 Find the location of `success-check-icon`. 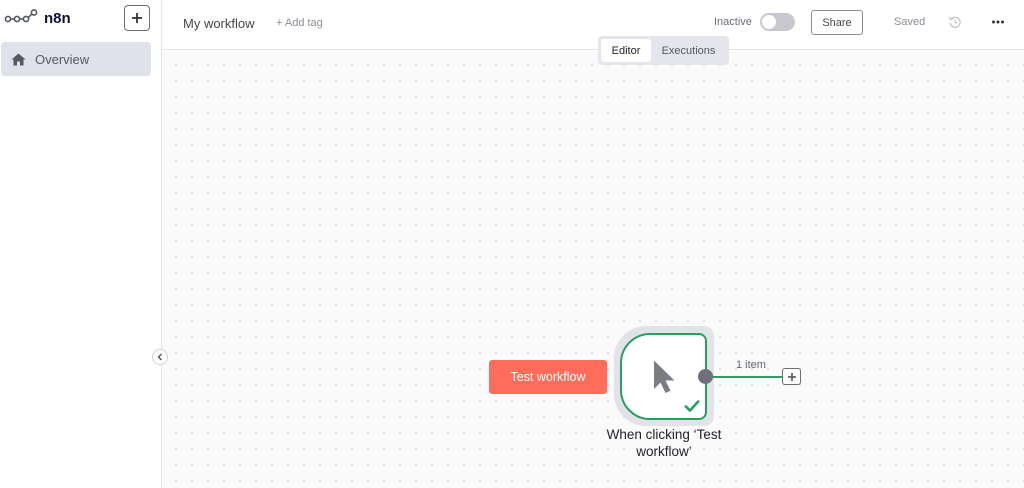

success-check-icon is located at coordinates (692, 406).